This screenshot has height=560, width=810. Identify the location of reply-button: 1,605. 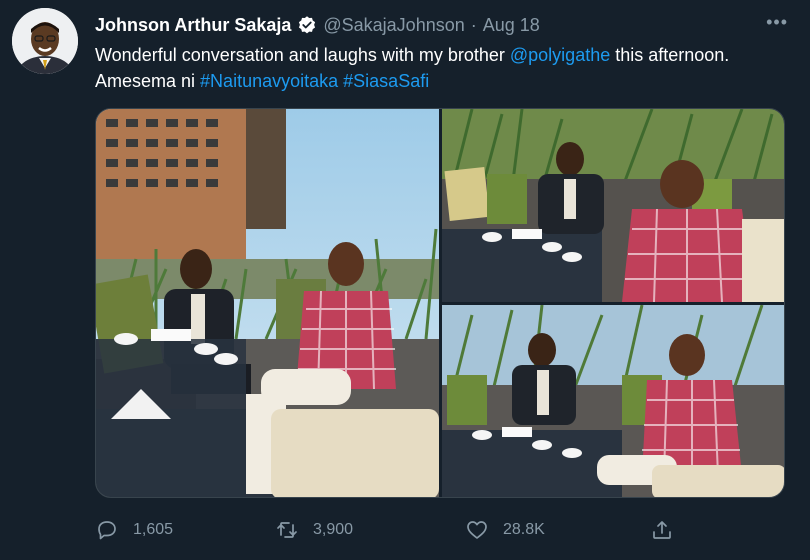
(134, 530).